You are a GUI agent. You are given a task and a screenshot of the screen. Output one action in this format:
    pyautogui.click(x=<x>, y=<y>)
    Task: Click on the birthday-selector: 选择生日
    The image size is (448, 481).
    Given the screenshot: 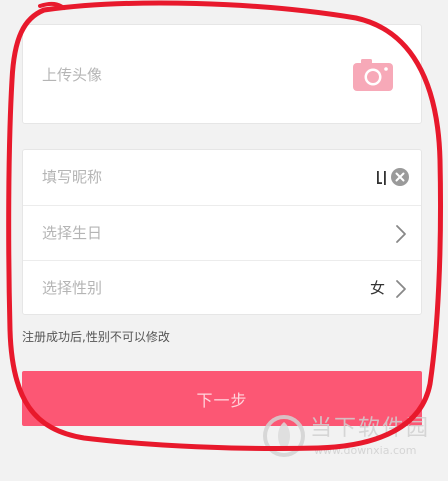 What is the action you would take?
    pyautogui.click(x=222, y=233)
    